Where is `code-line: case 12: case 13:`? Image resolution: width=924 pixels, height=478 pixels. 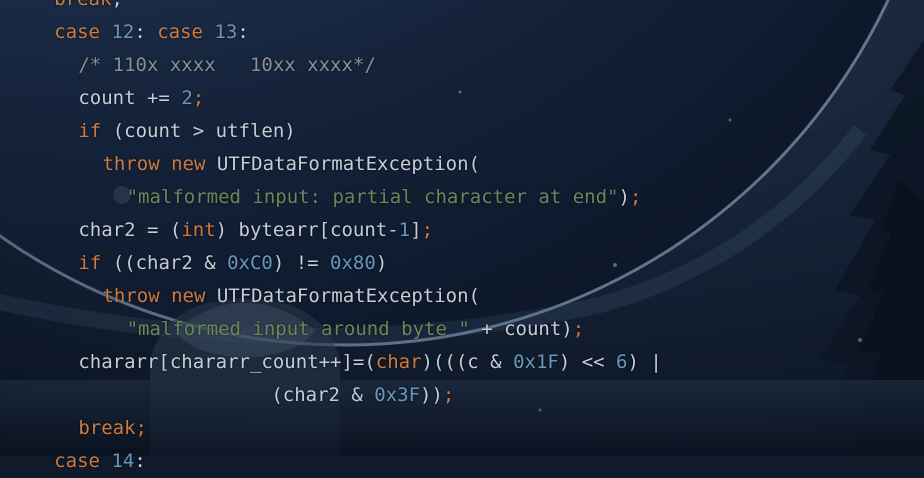
code-line: case 12: case 13: is located at coordinates (151, 32).